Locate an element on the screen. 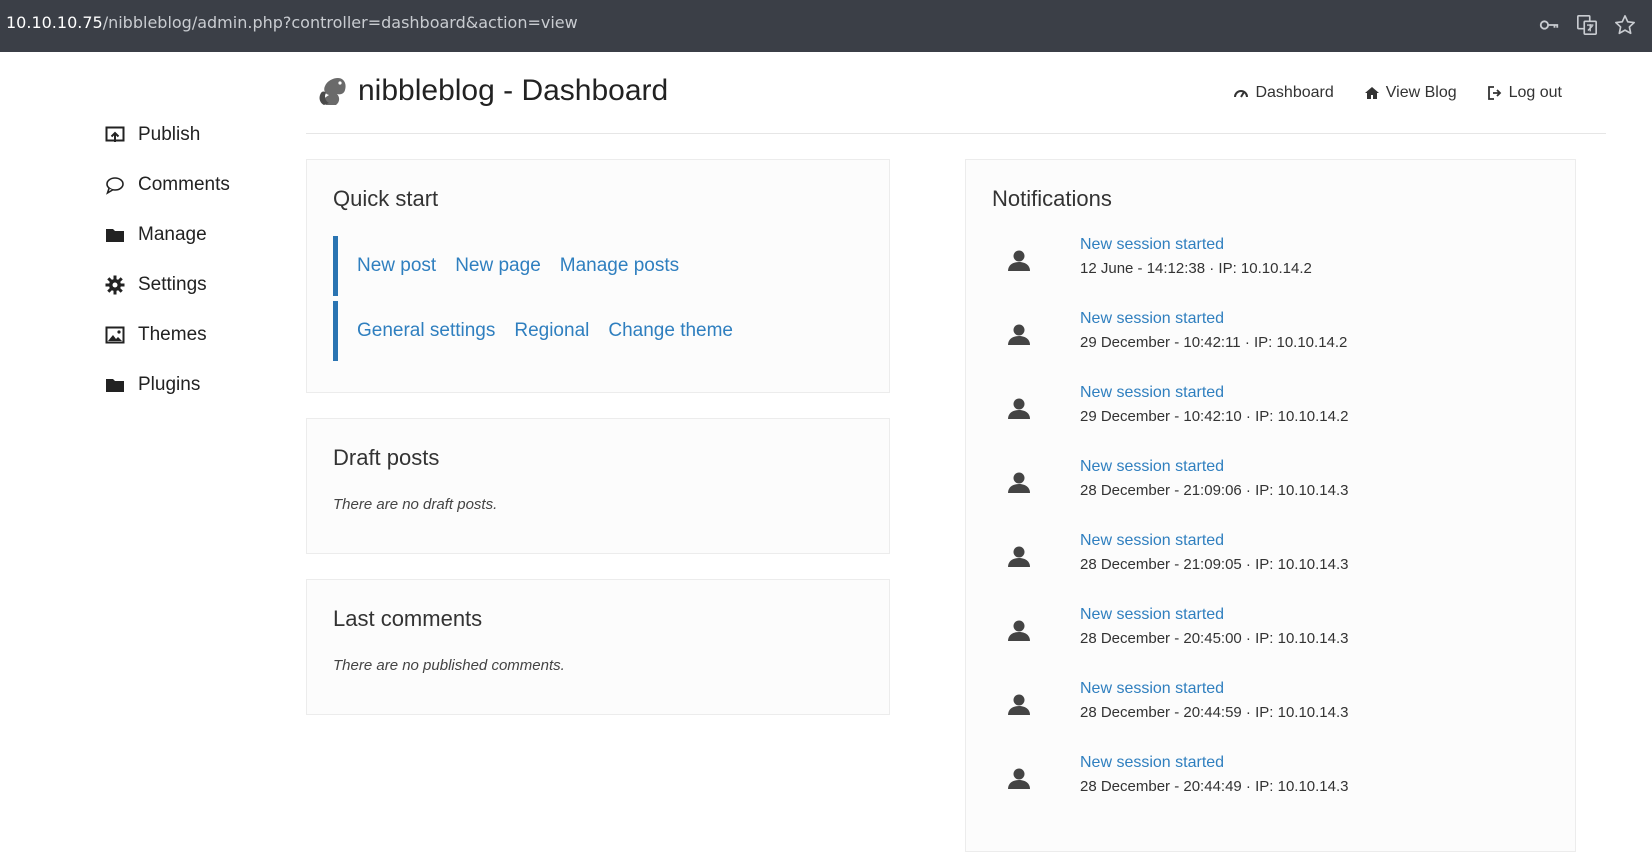 This screenshot has width=1652, height=862. notification-info: 28 December - 21:09:06 · IP: 10.10.14.3 is located at coordinates (1214, 490).